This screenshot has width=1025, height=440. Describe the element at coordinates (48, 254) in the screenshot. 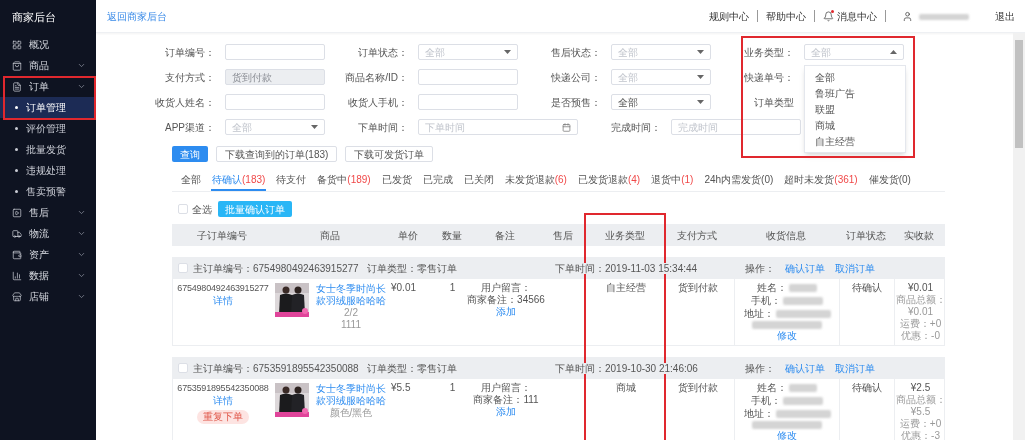

I see `sidebar-item: 资产` at that location.